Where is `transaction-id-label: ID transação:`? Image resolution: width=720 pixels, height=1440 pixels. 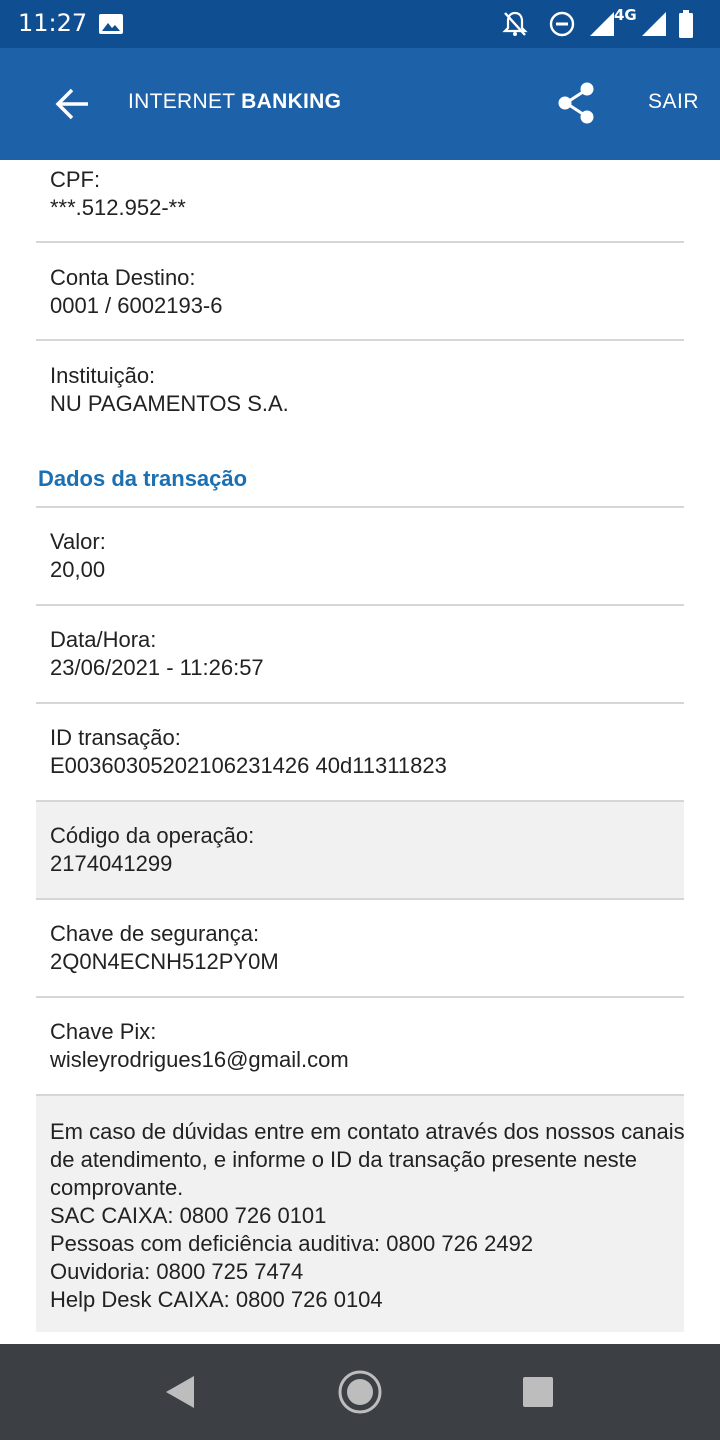 transaction-id-label: ID transação: is located at coordinates (115, 737).